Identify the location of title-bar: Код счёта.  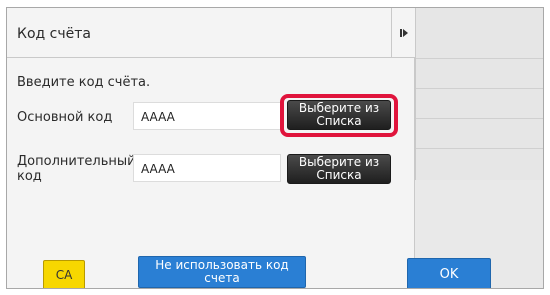
(199, 33).